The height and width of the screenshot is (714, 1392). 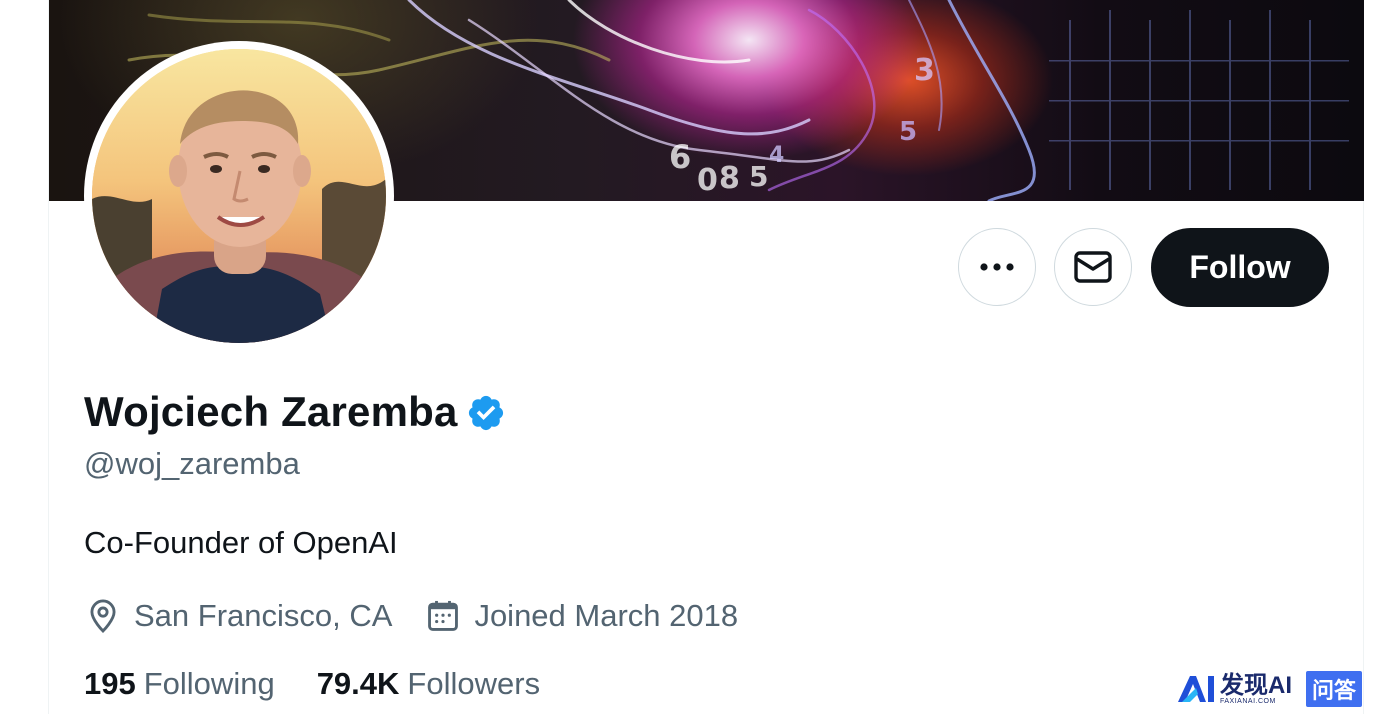 What do you see at coordinates (707, 180) in the screenshot?
I see `svg-text: 0` at bounding box center [707, 180].